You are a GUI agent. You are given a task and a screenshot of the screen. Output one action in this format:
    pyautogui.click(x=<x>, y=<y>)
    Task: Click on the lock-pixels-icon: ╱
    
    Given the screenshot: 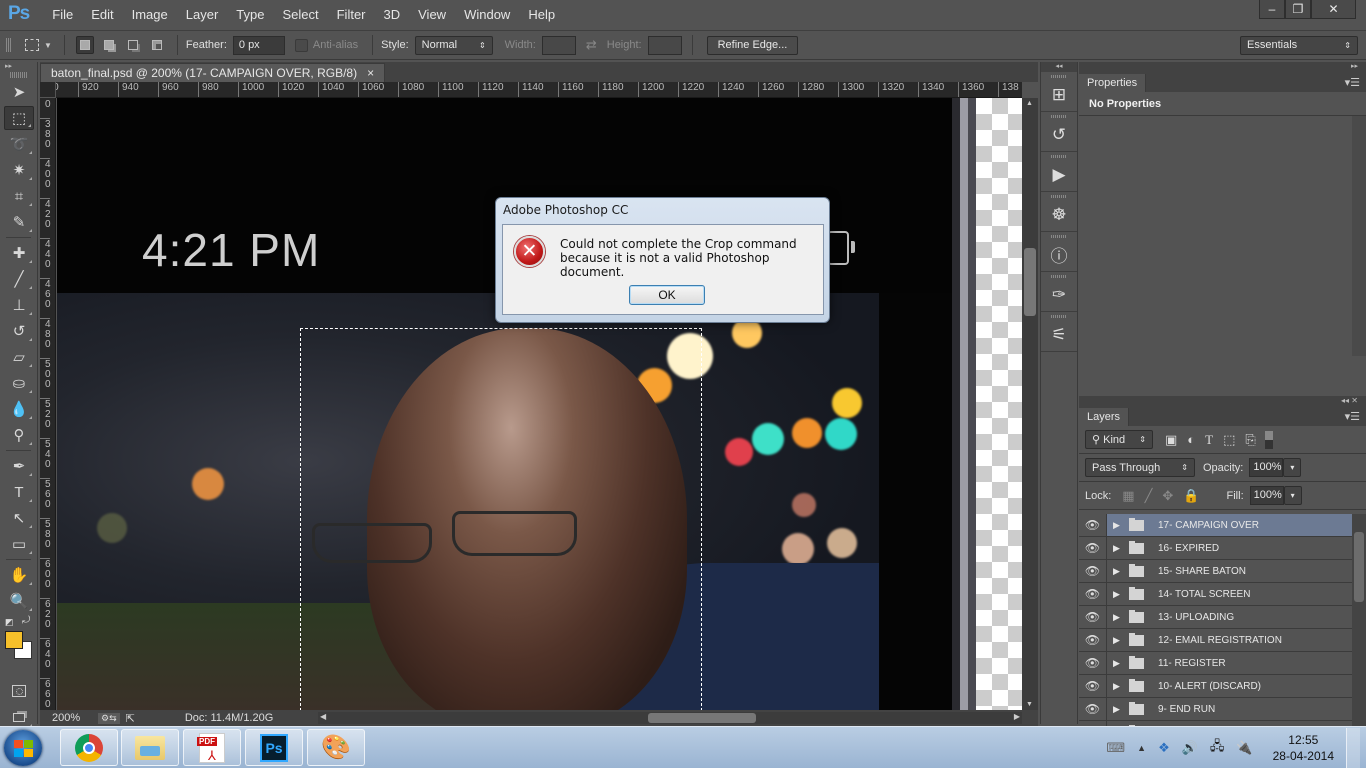 What is the action you would take?
    pyautogui.click(x=1149, y=496)
    